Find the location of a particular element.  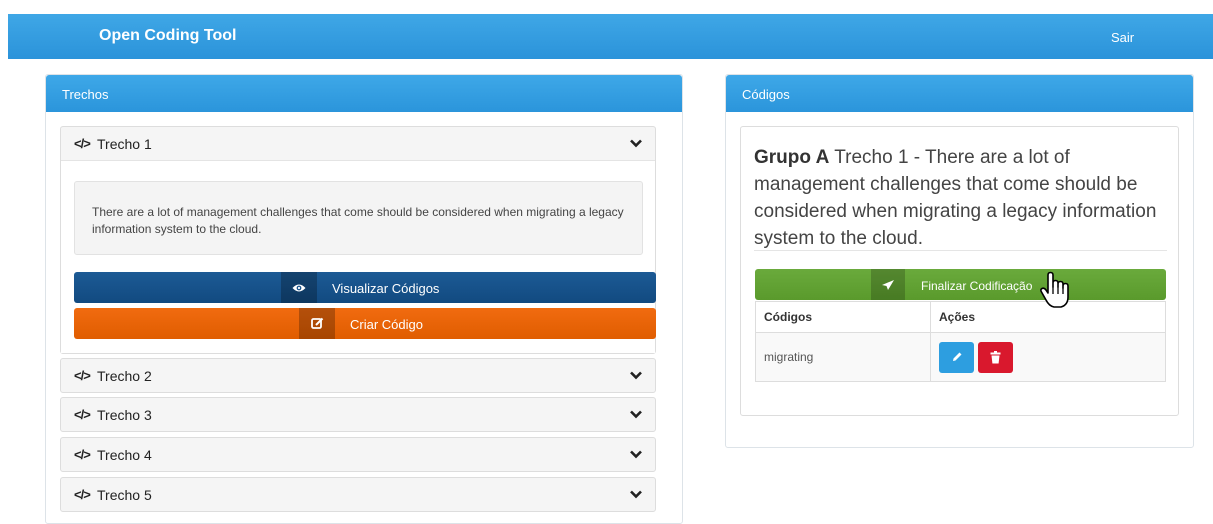

edit-code-button is located at coordinates (956, 357).